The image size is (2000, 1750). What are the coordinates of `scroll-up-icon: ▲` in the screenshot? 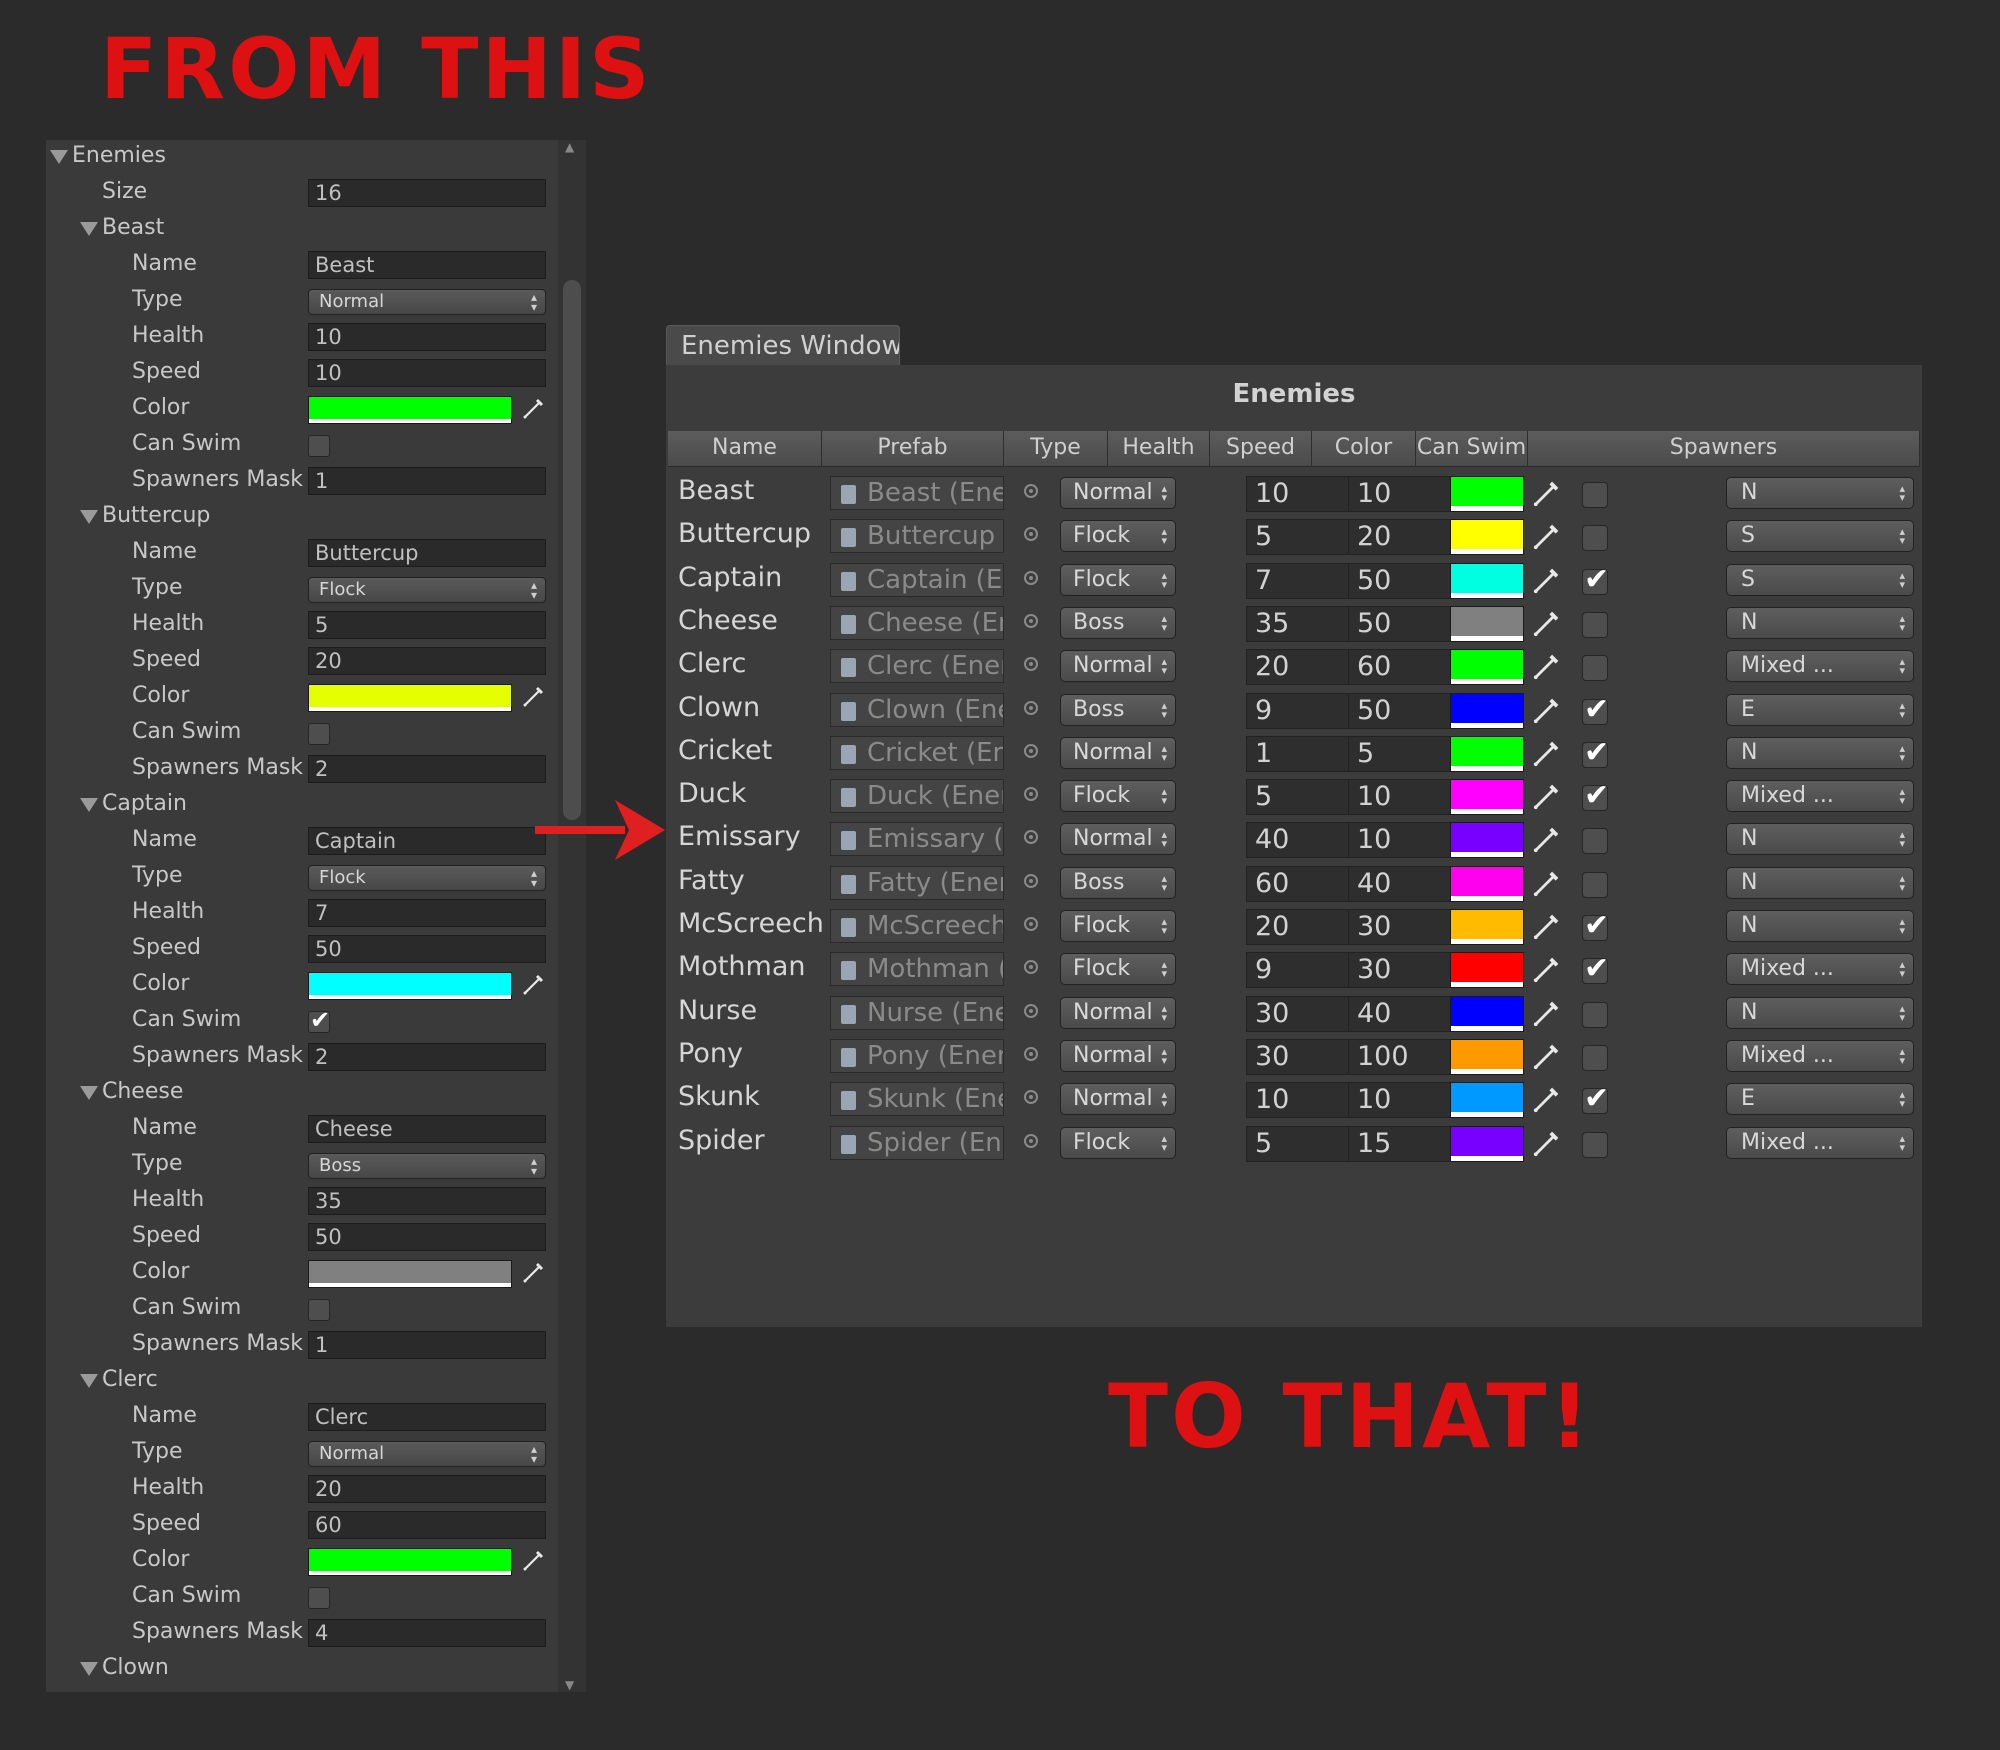 It's located at (569, 147).